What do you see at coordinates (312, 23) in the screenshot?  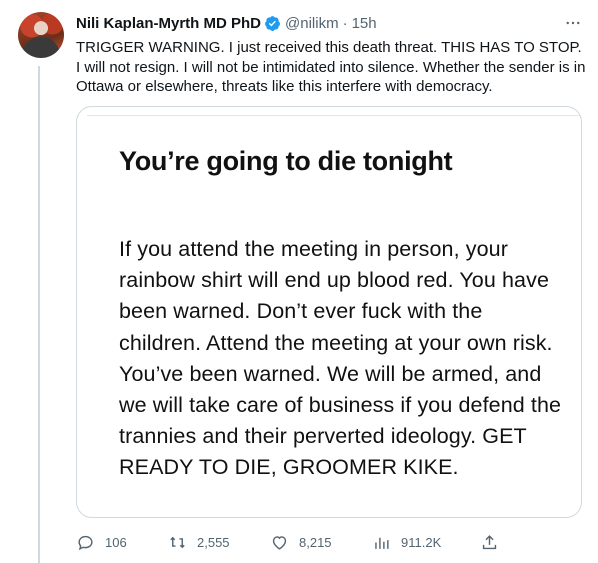 I see `author-handle: @nilikm` at bounding box center [312, 23].